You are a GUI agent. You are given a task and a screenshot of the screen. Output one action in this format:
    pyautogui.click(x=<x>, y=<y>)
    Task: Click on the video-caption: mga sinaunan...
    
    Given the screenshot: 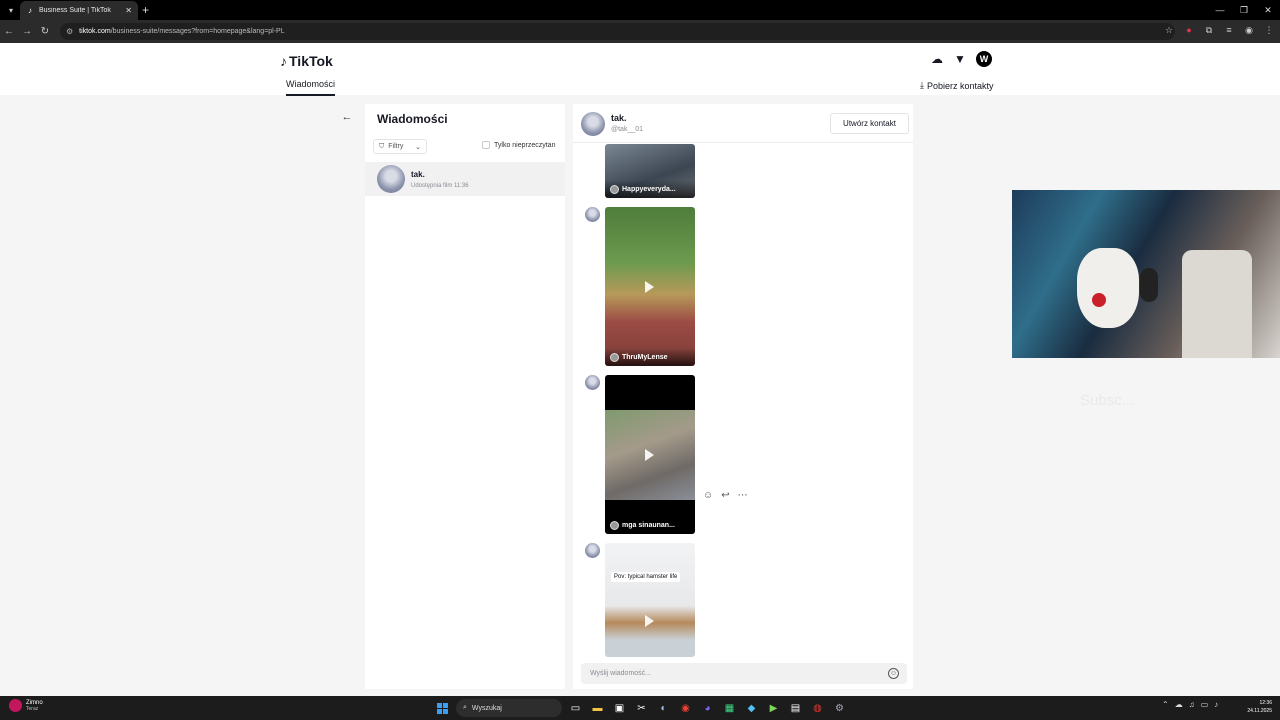 What is the action you would take?
    pyautogui.click(x=650, y=525)
    